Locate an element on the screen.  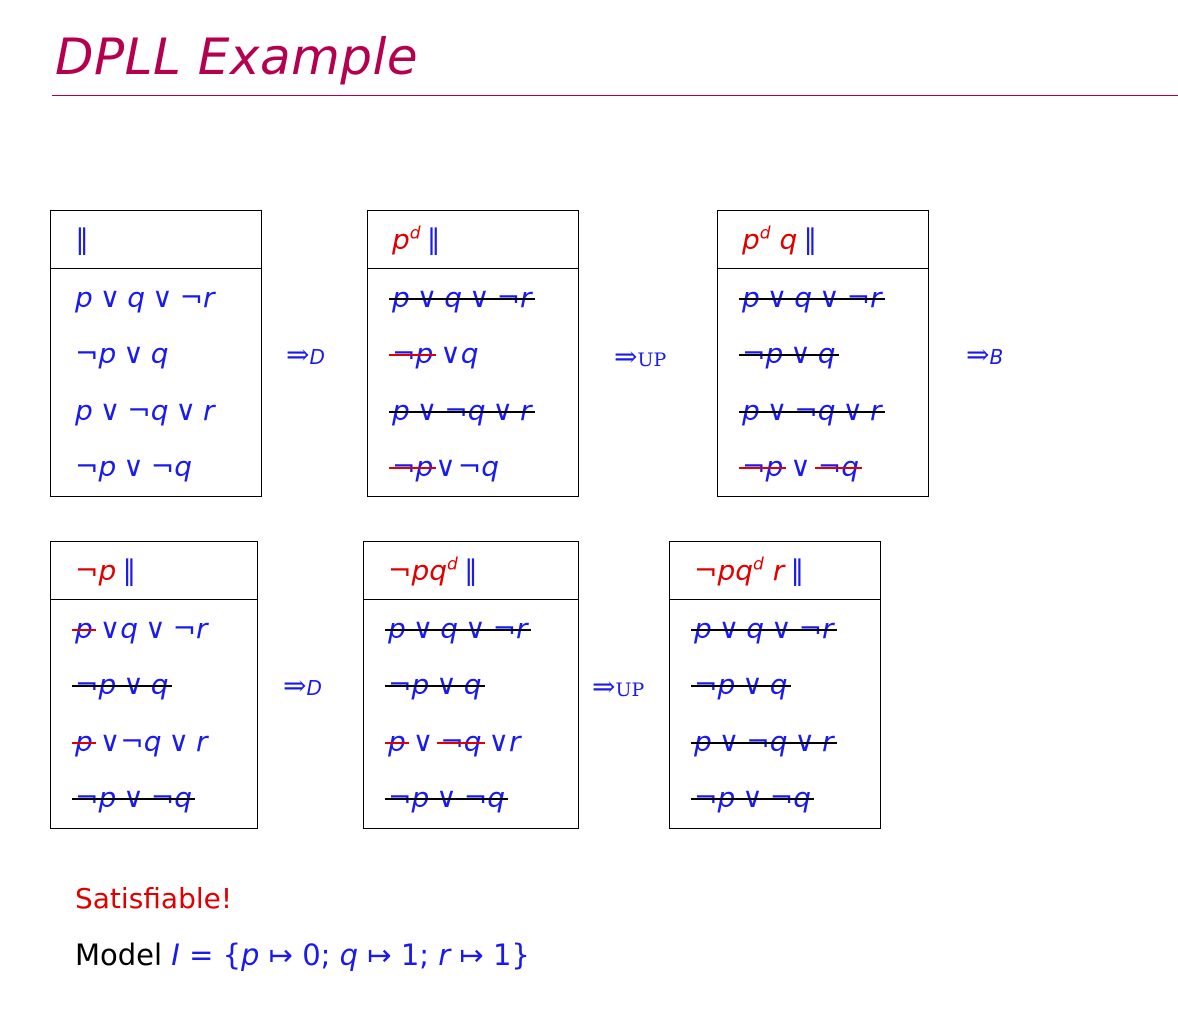
result-status: Satisfiable! is located at coordinates (154, 898).